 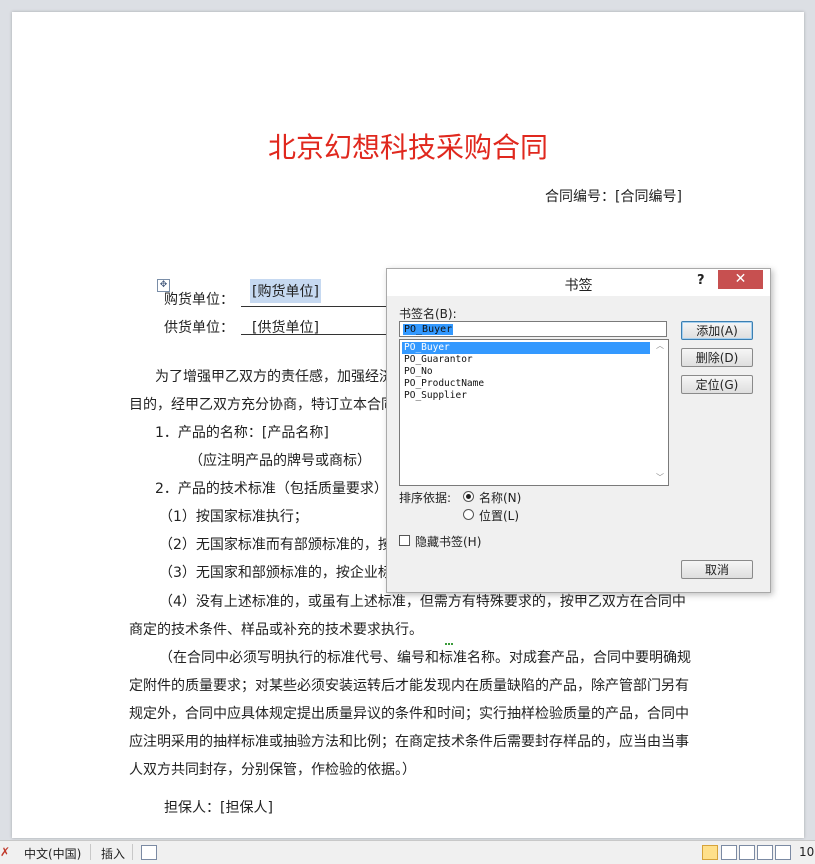 What do you see at coordinates (242, 433) in the screenshot?
I see `body-line: 1．产品的名称：[产品名称]` at bounding box center [242, 433].